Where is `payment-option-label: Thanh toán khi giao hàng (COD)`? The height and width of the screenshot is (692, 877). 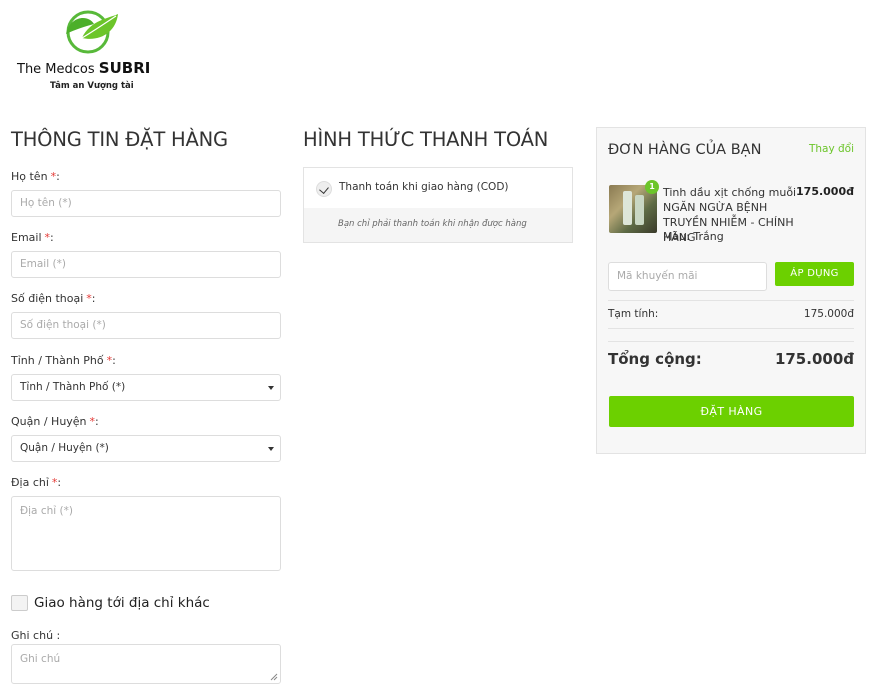
payment-option-label: Thanh toán khi giao hàng (COD) is located at coordinates (424, 187).